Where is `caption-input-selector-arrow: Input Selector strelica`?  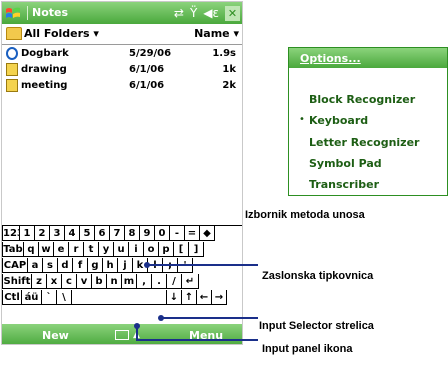
caption-input-selector-arrow: Input Selector strelica is located at coordinates (316, 326).